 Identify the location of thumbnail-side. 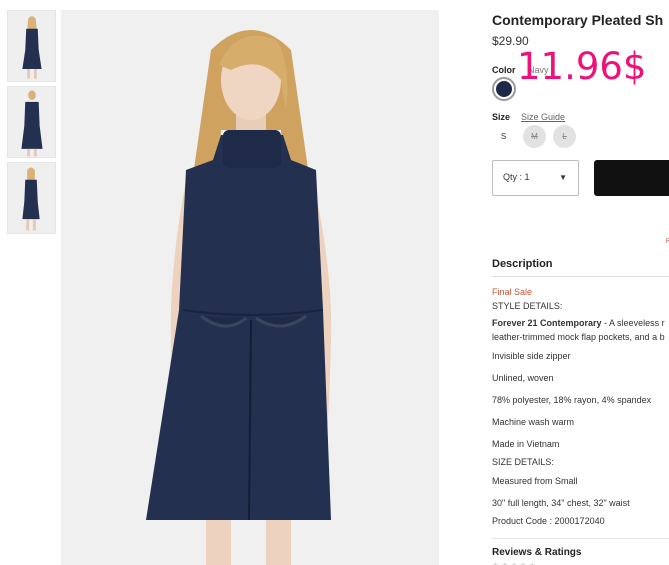
(31, 198).